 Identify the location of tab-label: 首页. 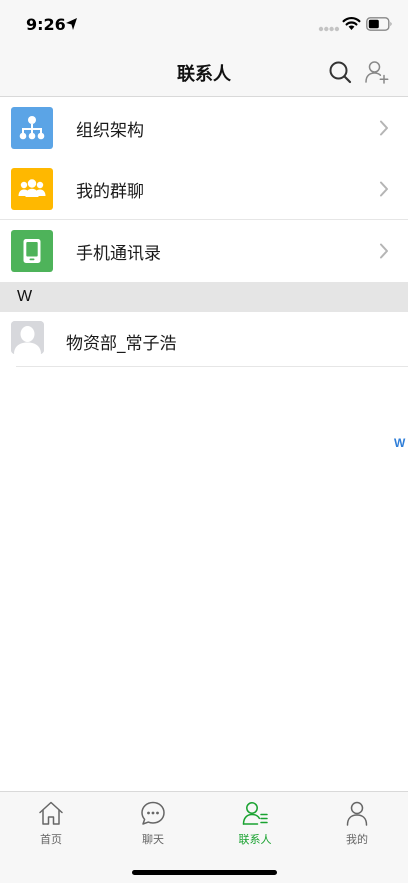
(51, 839).